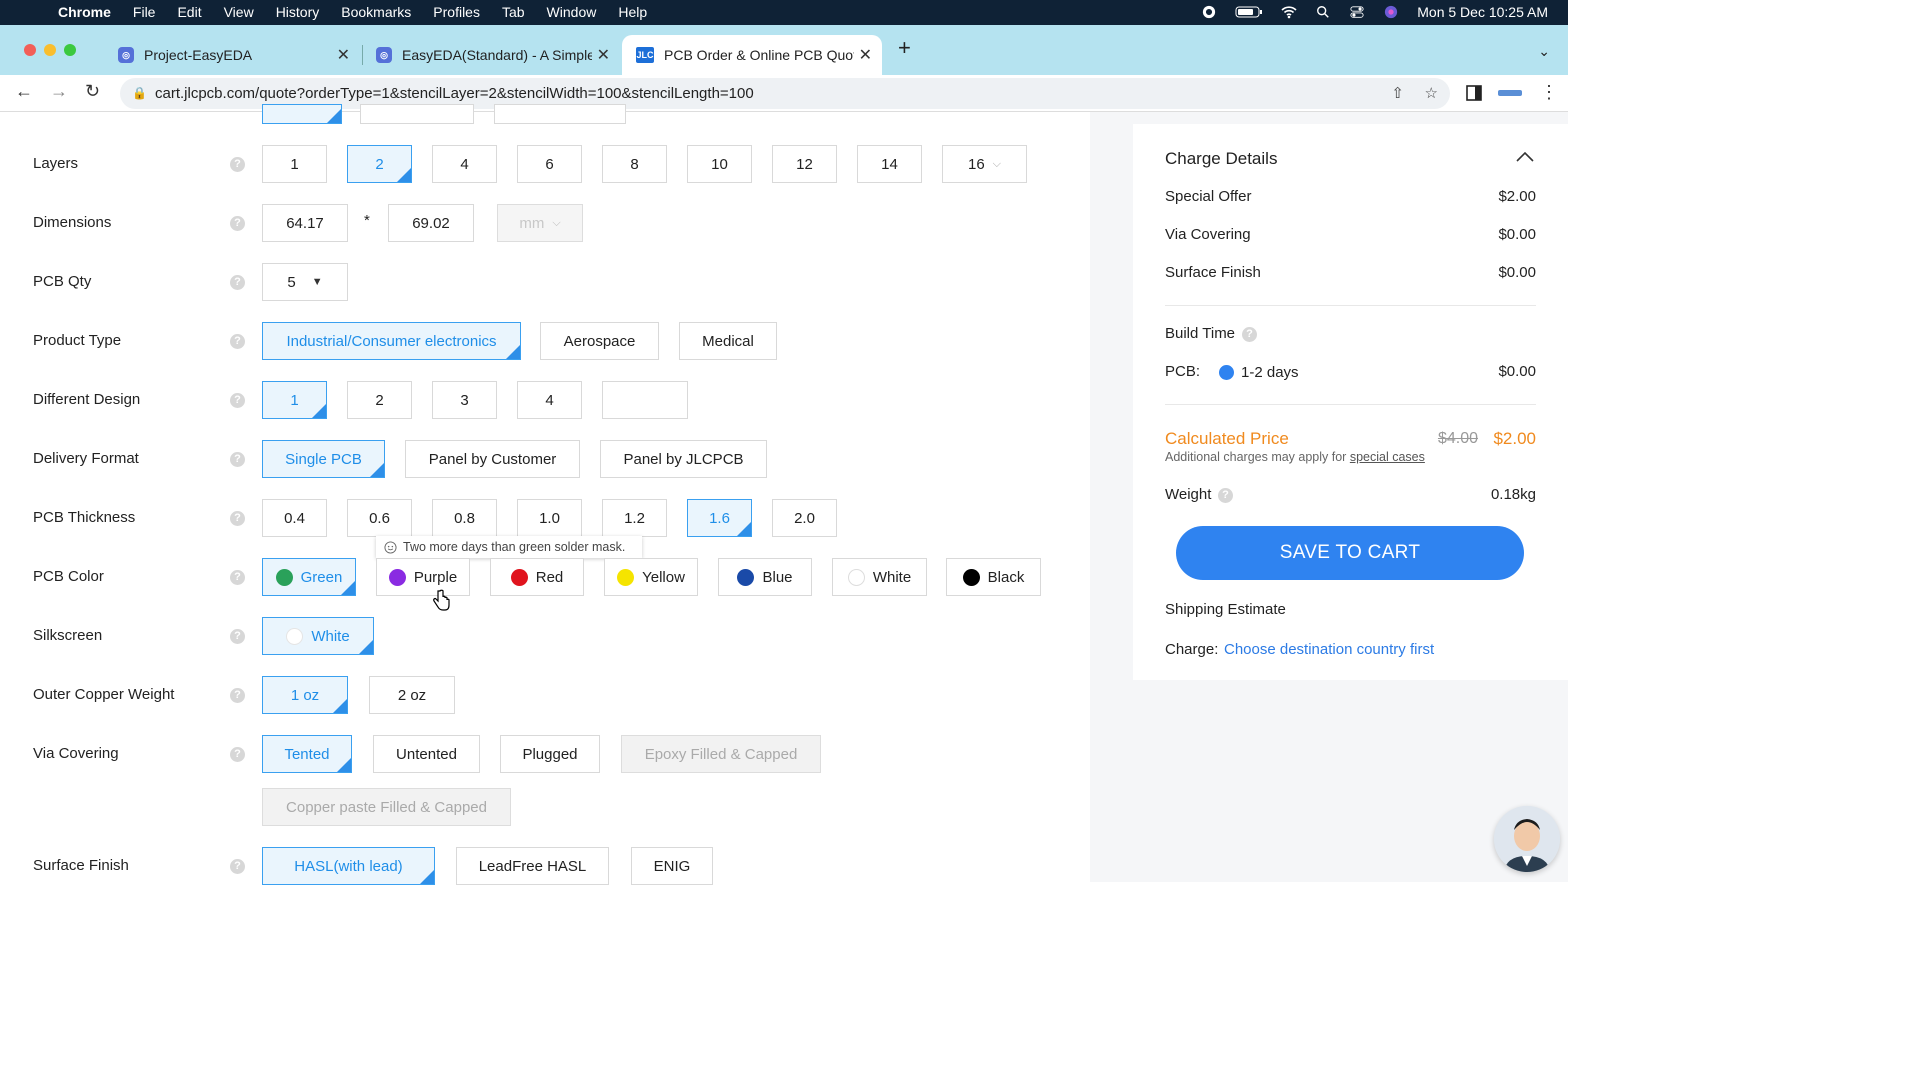 This screenshot has width=1920, height=1080. I want to click on surface-leadfree-hasl: LeadFree HASL, so click(532, 866).